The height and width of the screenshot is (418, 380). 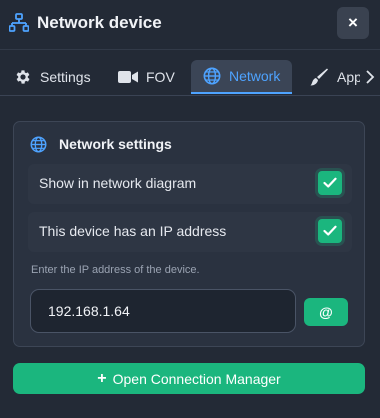 I want to click on tab-bar: Settings FOV Network Appeara, so click(x=190, y=74).